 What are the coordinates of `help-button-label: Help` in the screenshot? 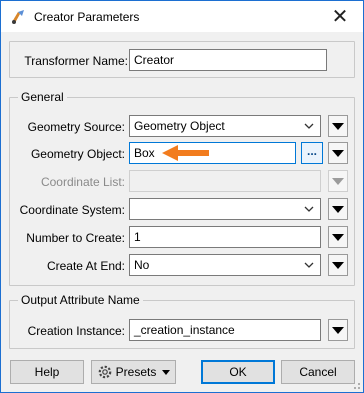 It's located at (47, 372).